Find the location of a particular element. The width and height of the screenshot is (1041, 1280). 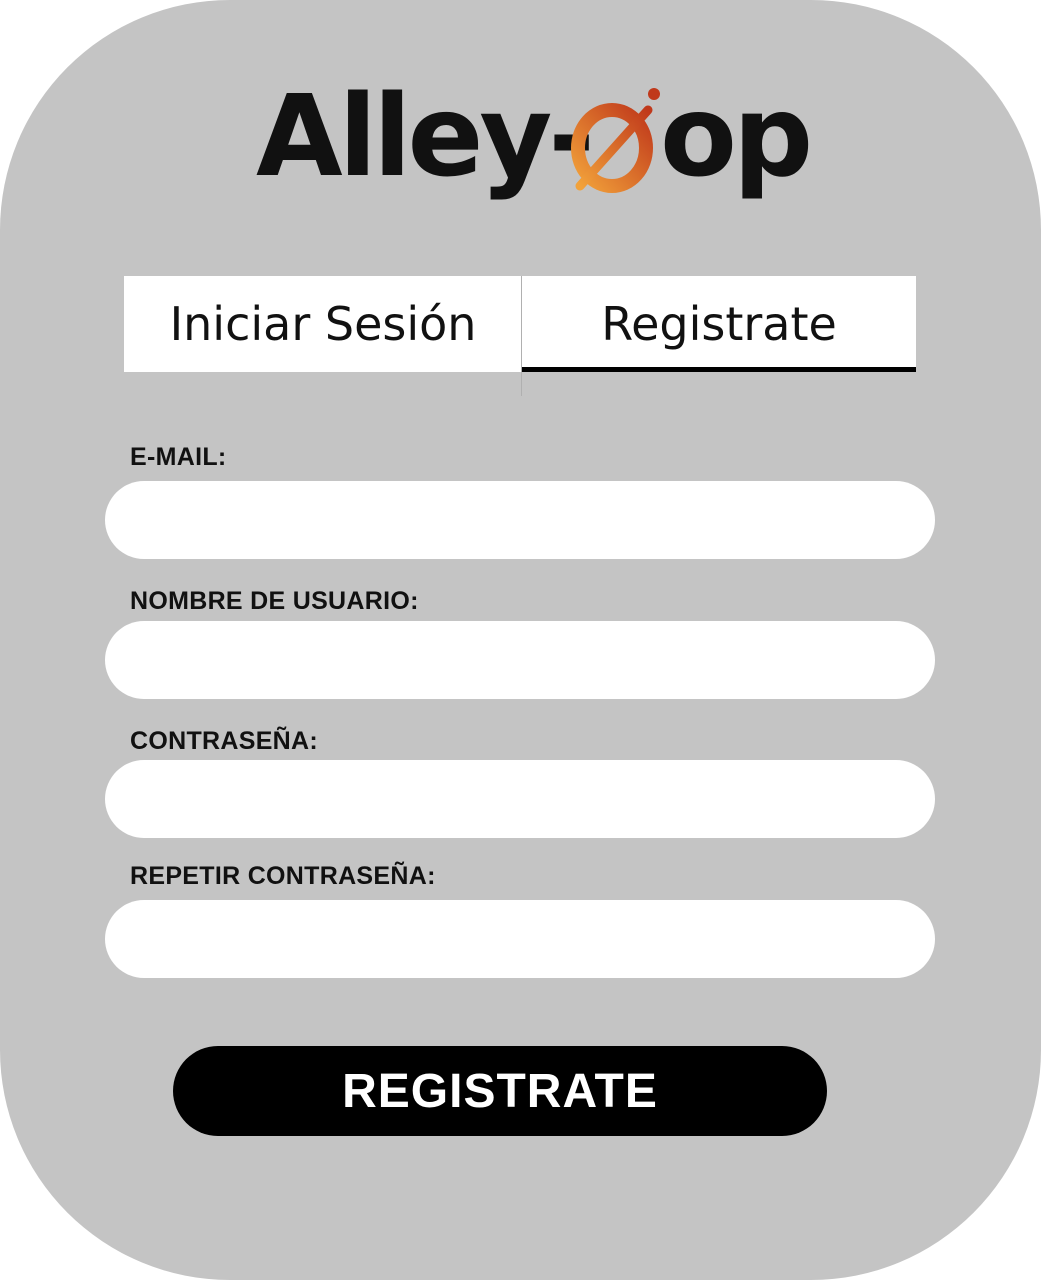

brand-logo: Alley- op is located at coordinates (520, 137).